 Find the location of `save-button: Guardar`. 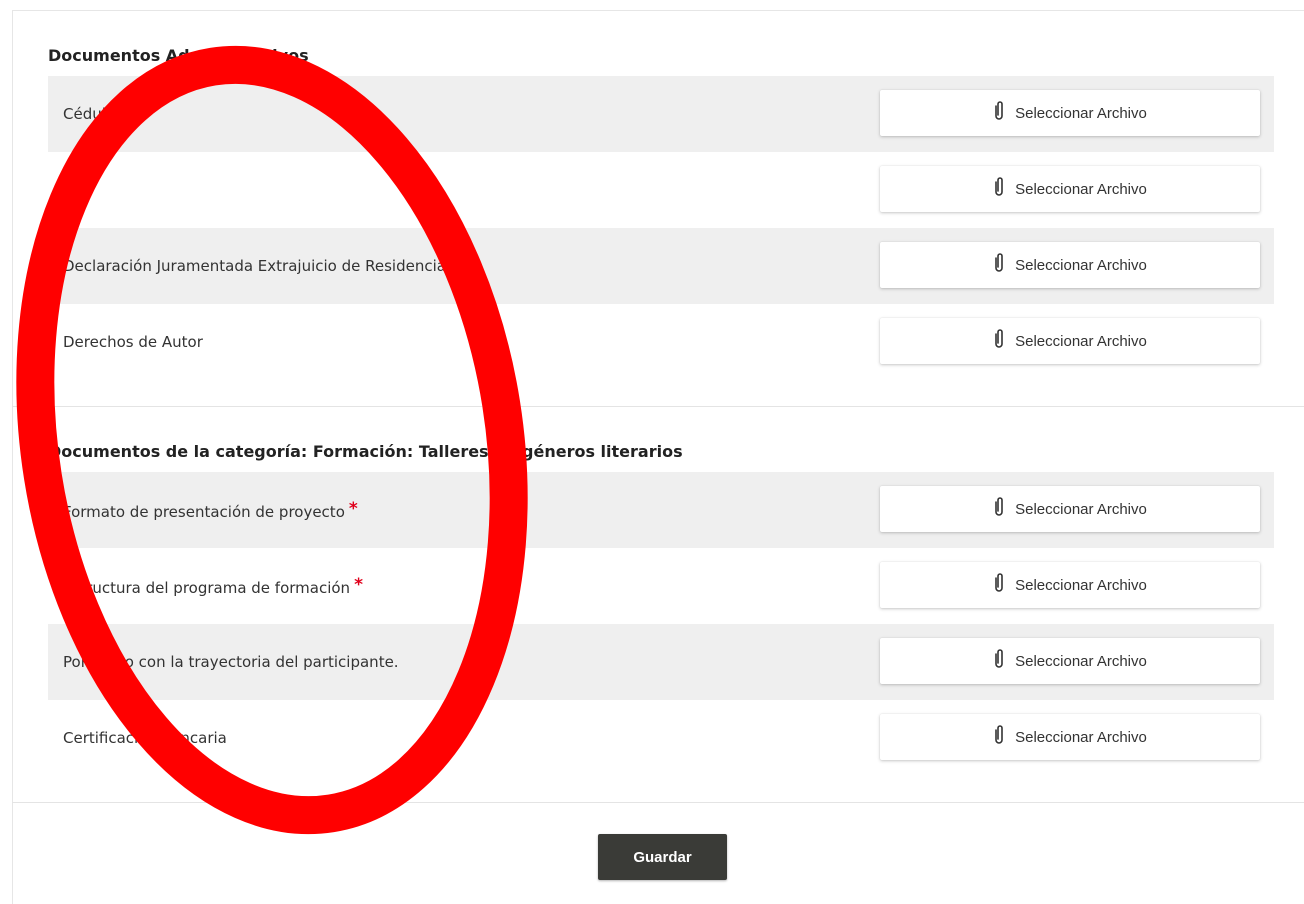

save-button: Guardar is located at coordinates (662, 857).